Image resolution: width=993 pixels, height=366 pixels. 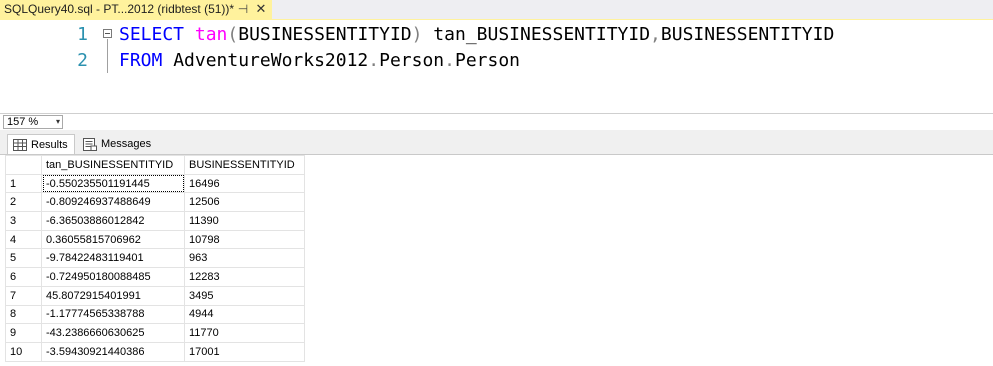 What do you see at coordinates (244, 314) in the screenshot?
I see `grid-cell: 4944` at bounding box center [244, 314].